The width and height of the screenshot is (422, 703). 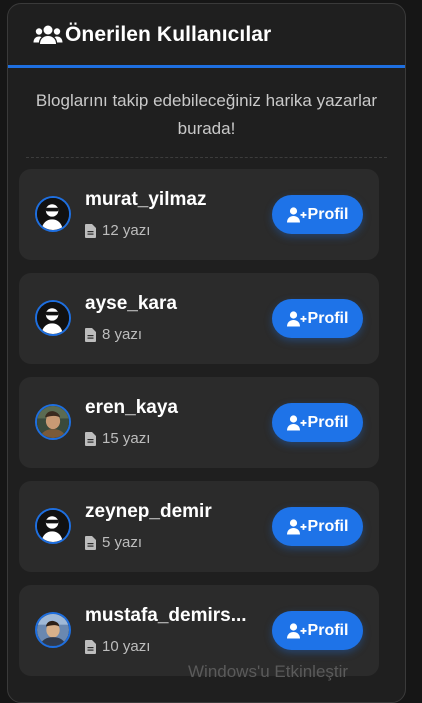 I want to click on username: zeynep_demir, so click(x=176, y=512).